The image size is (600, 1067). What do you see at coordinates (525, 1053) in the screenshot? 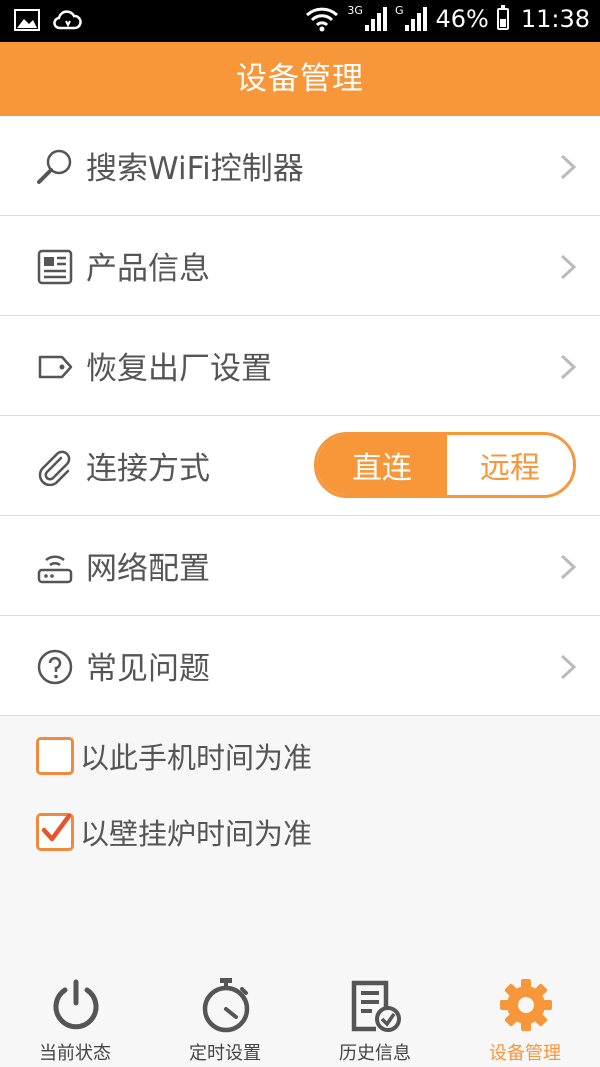
I see `nav-label: 设备管理` at bounding box center [525, 1053].